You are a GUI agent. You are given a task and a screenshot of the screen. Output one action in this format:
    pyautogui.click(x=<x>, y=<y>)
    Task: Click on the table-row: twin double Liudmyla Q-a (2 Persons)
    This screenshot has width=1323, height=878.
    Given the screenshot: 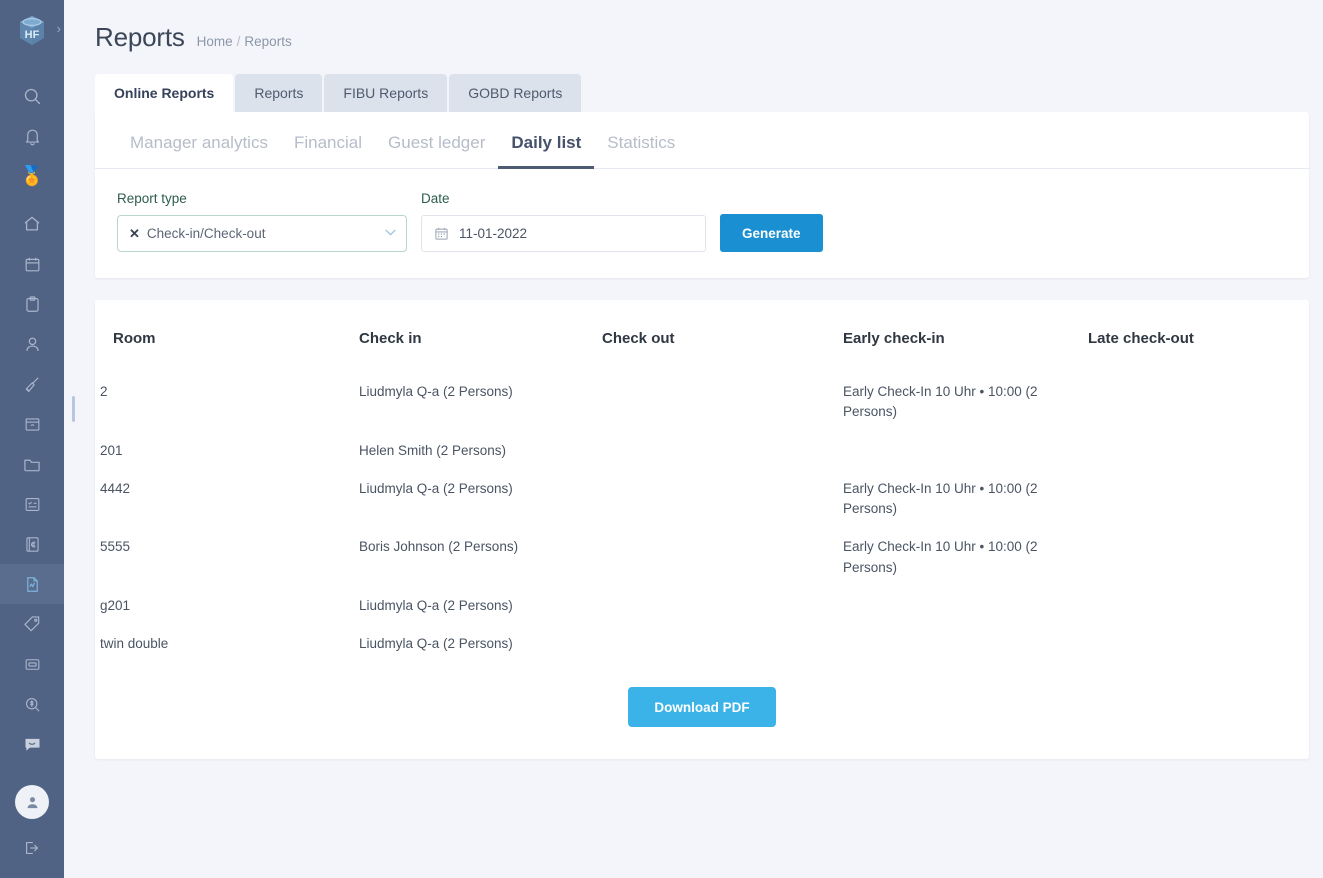 What is the action you would take?
    pyautogui.click(x=702, y=644)
    